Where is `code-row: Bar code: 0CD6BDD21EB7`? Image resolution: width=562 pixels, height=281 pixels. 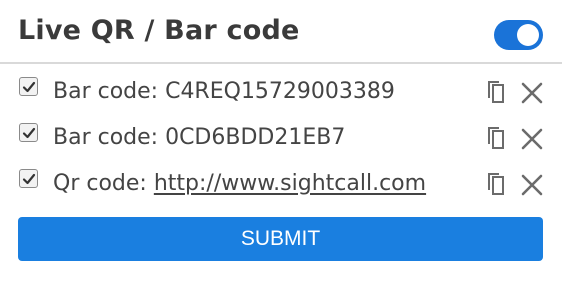 code-row: Bar code: 0CD6BDD21EB7 is located at coordinates (281, 138).